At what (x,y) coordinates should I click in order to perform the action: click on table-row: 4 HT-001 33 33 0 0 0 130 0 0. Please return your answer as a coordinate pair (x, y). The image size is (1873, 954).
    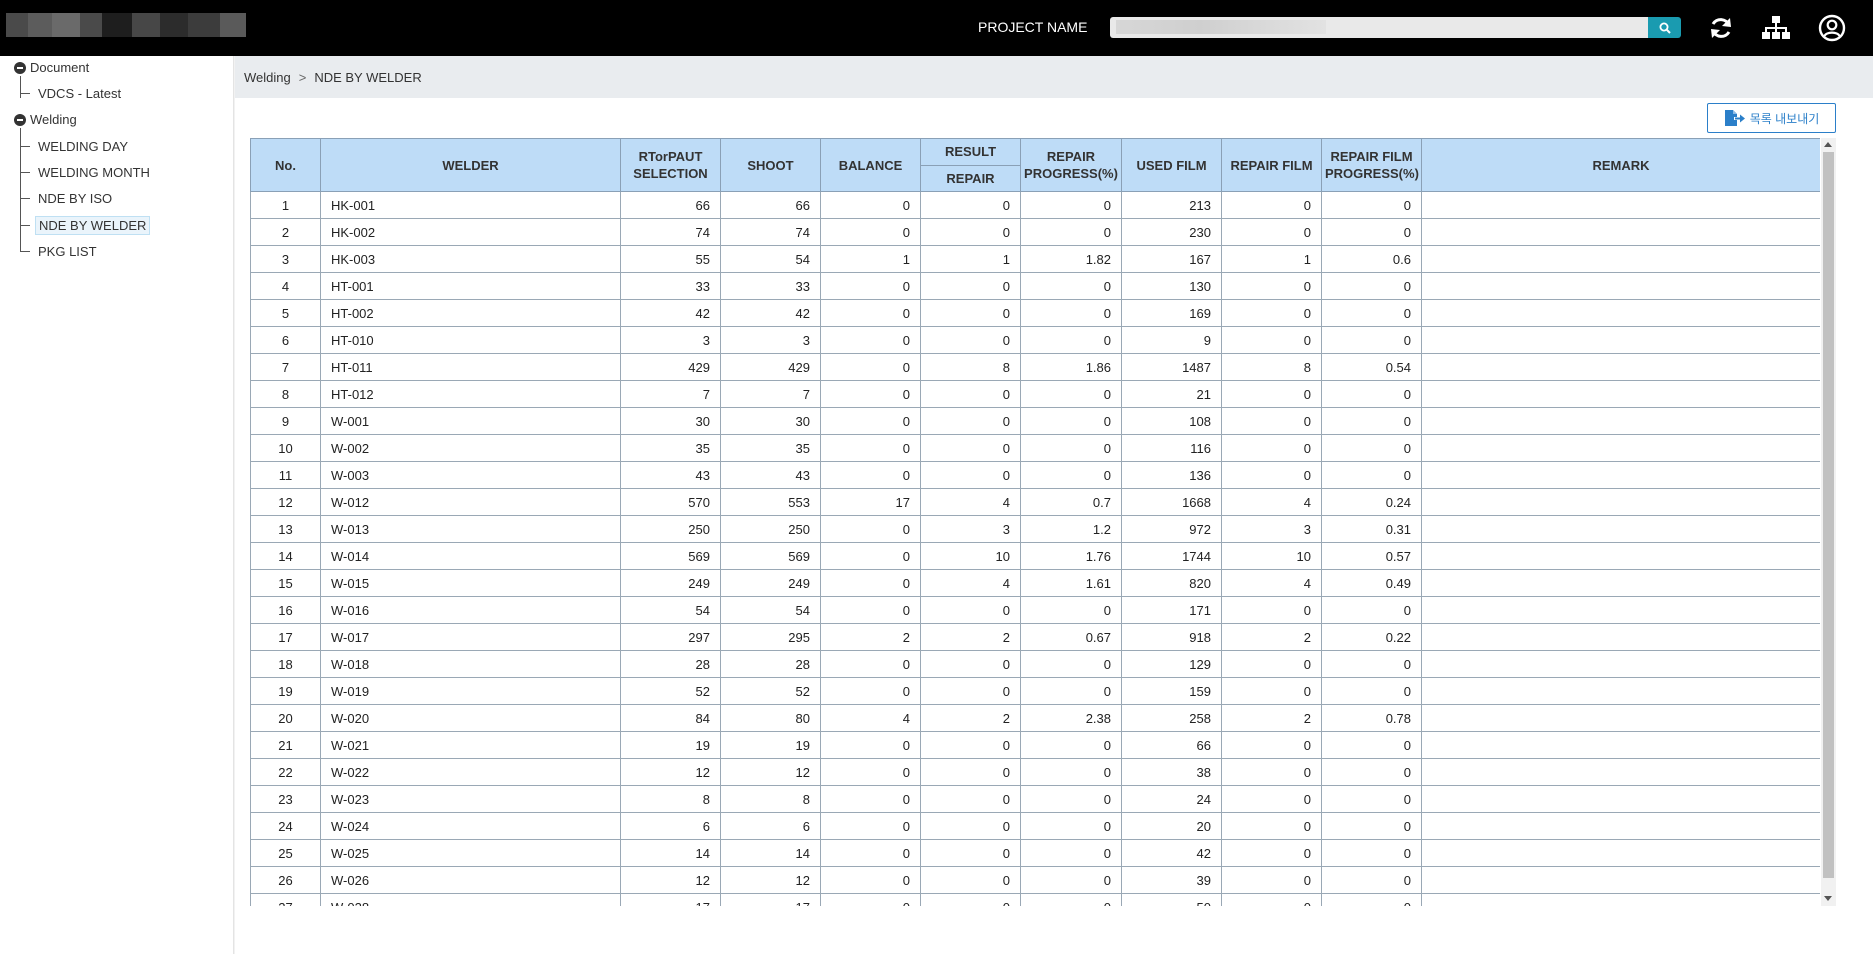
    Looking at the image, I should click on (1035, 286).